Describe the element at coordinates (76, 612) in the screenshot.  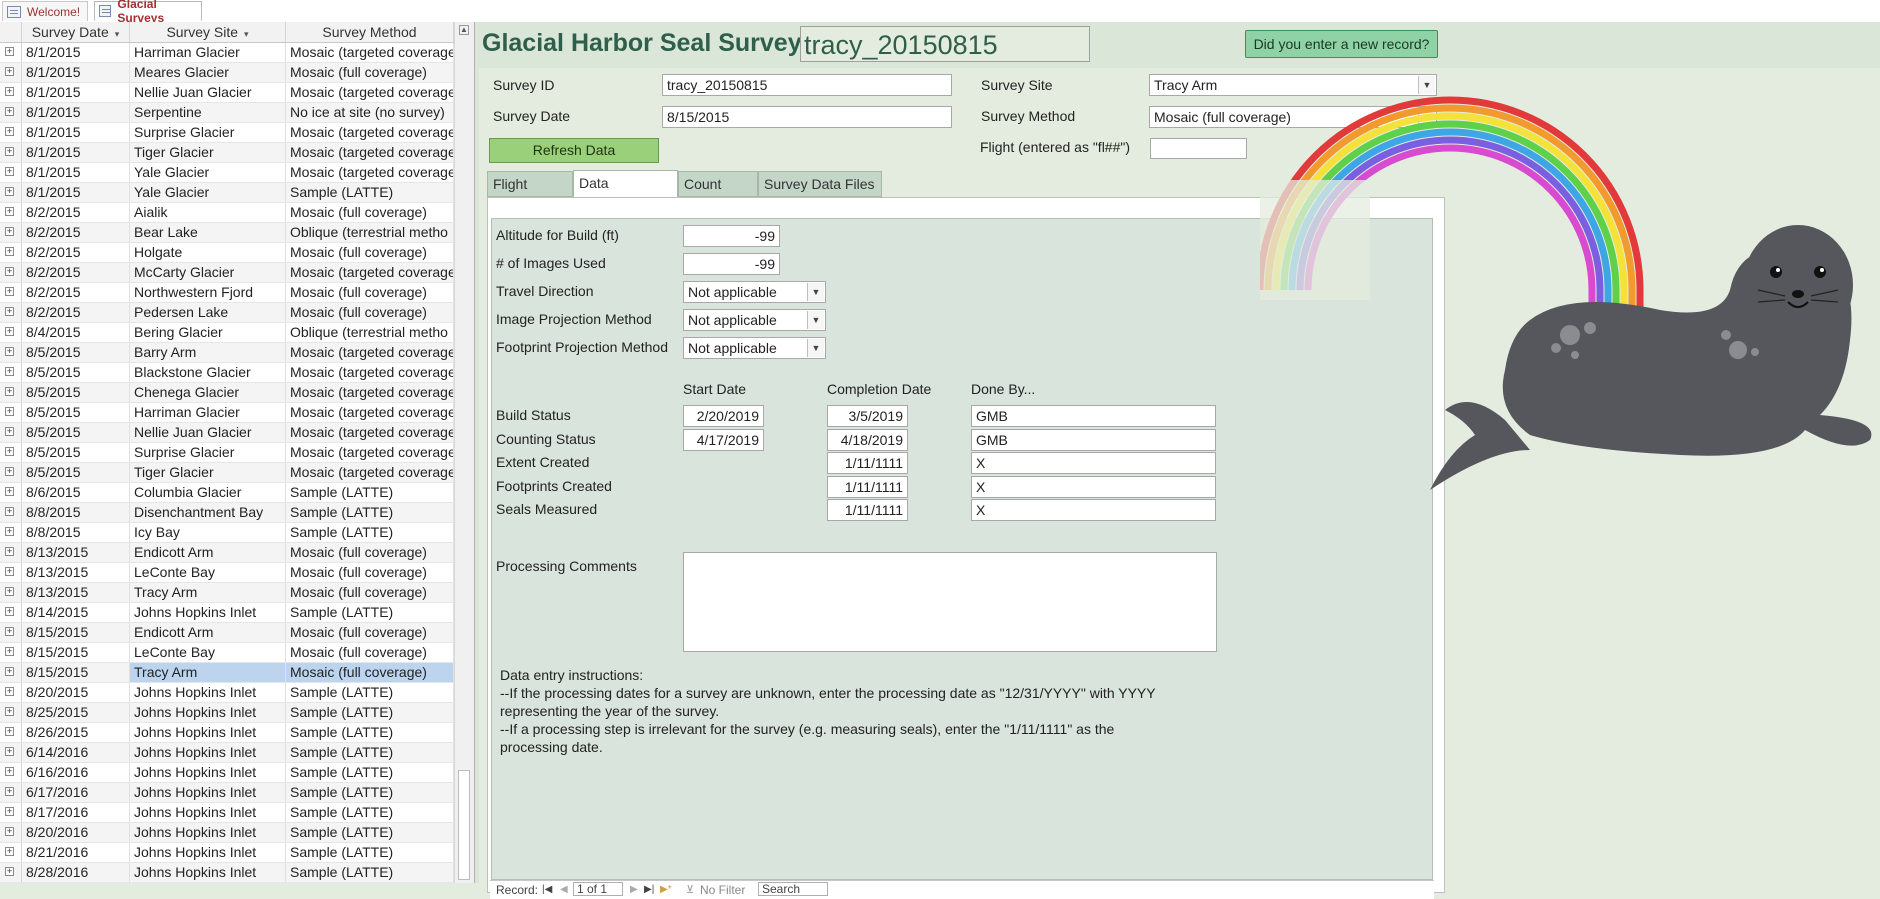
I see `cell-survey-date: 8/14/2015` at that location.